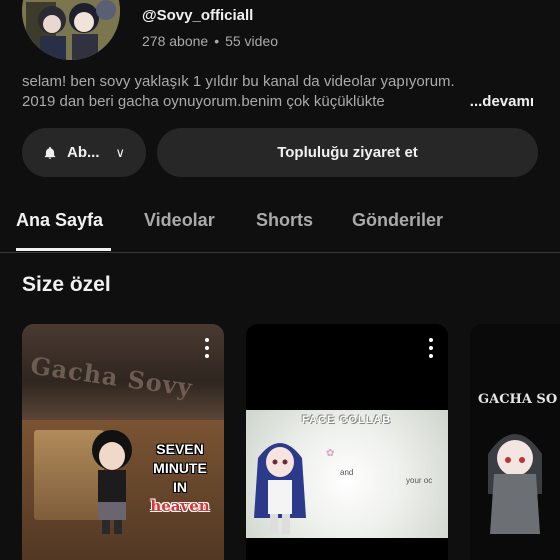 This screenshot has height=560, width=560. What do you see at coordinates (66, 284) in the screenshot?
I see `section-title: Size özel` at bounding box center [66, 284].